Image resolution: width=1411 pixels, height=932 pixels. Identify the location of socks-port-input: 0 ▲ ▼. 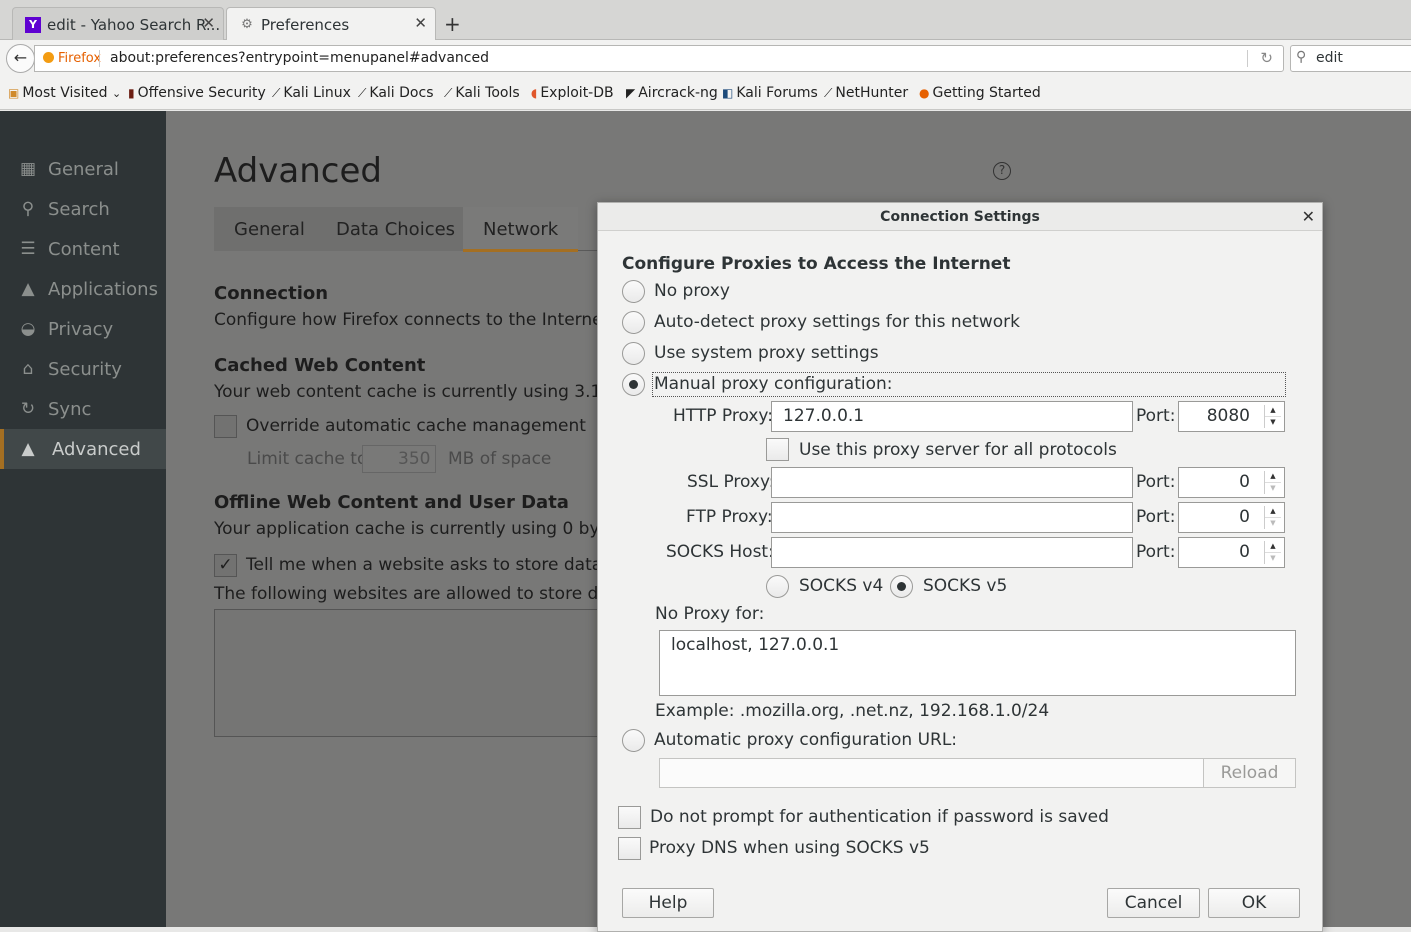
(1231, 552).